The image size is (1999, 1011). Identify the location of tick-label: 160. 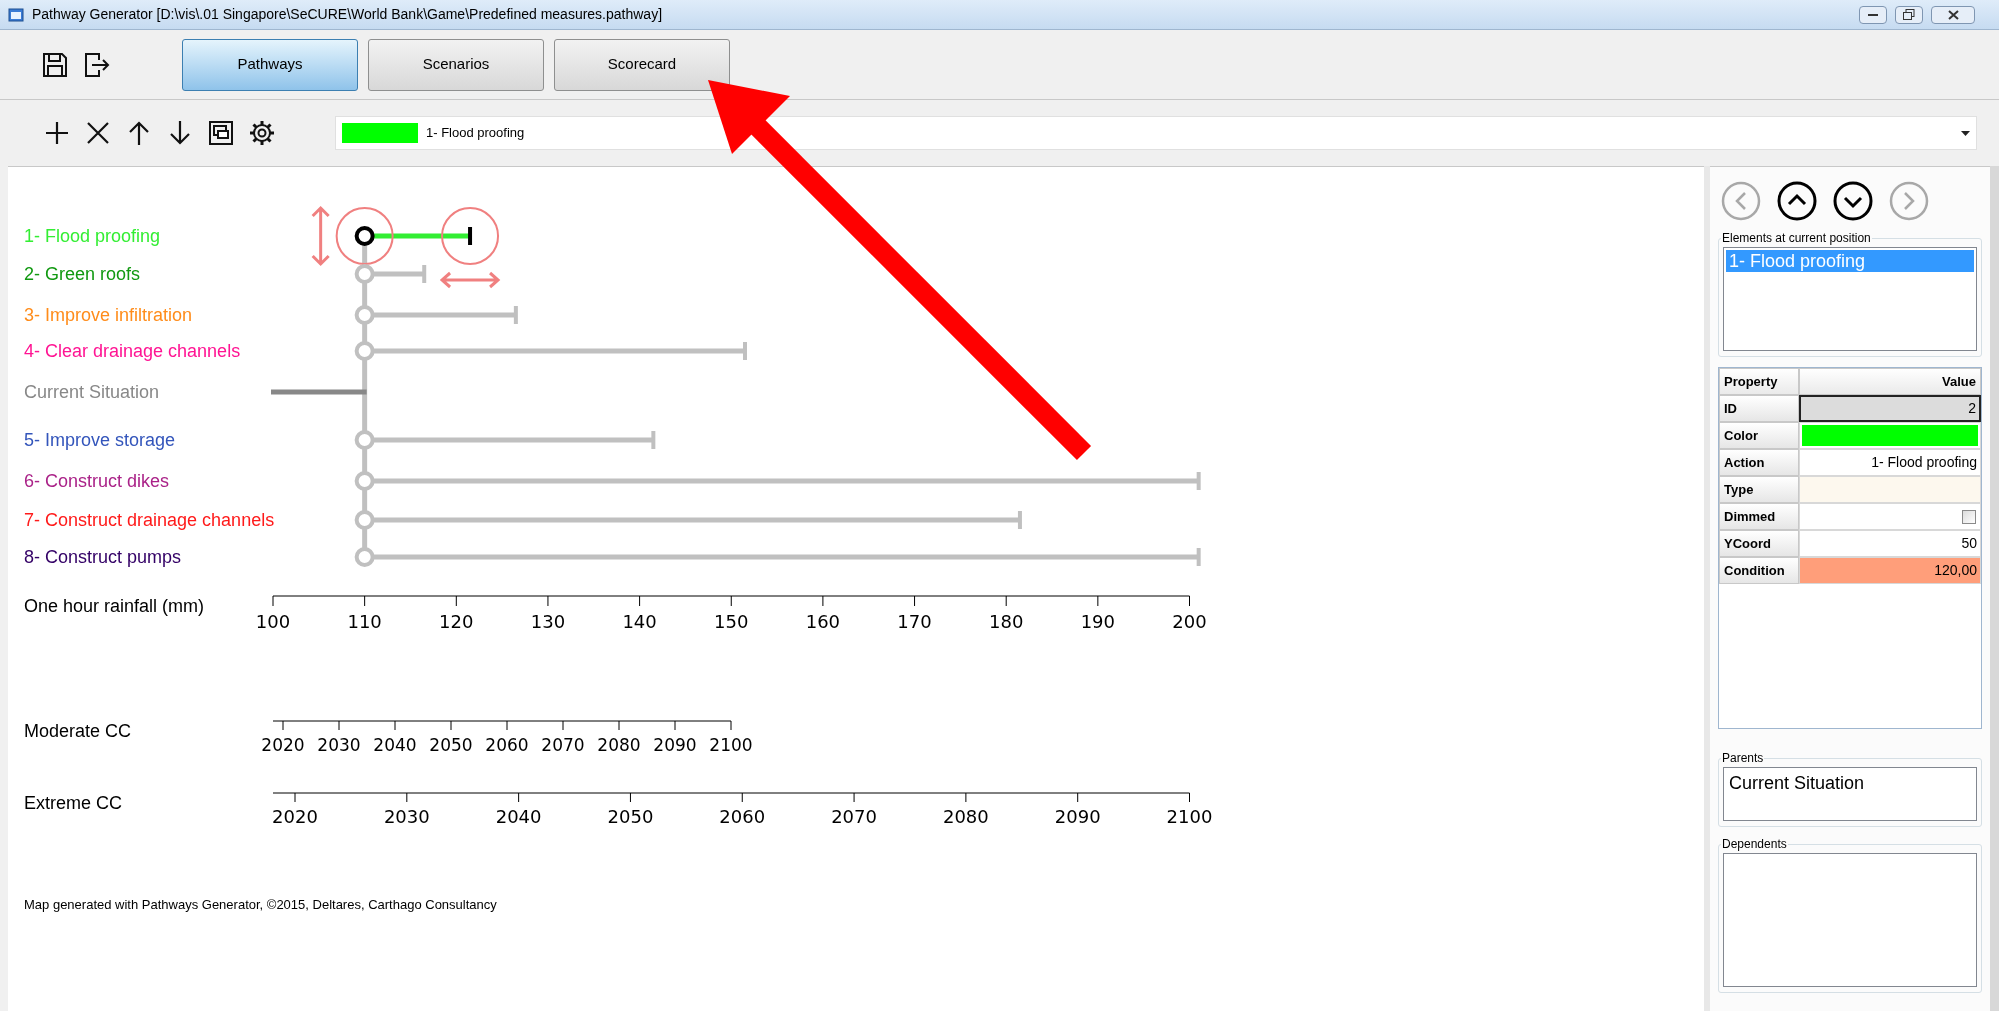
(823, 621).